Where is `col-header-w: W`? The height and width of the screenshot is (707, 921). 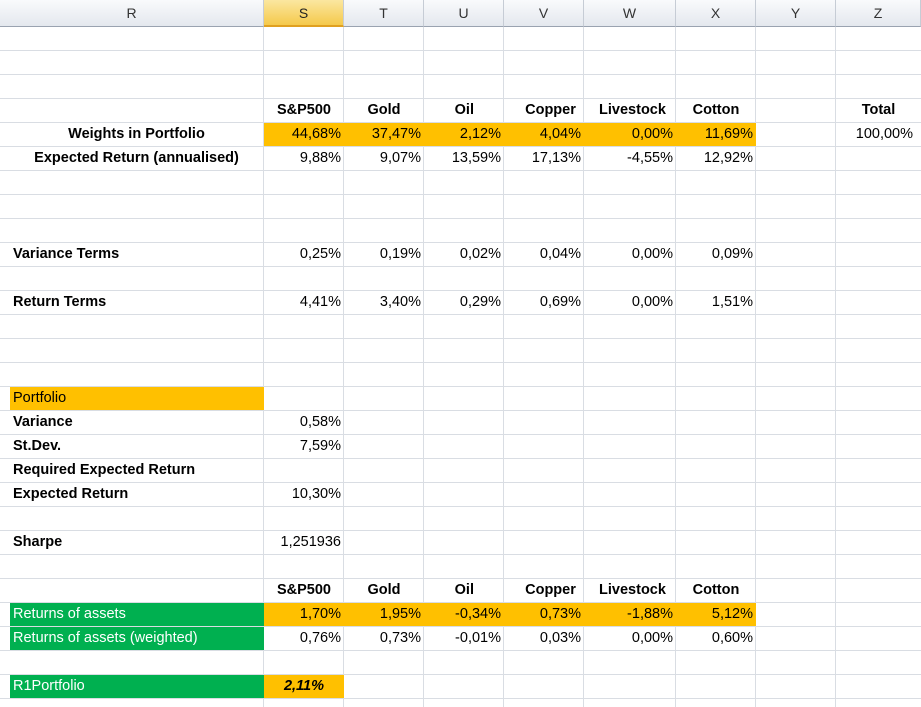
col-header-w: W is located at coordinates (630, 13).